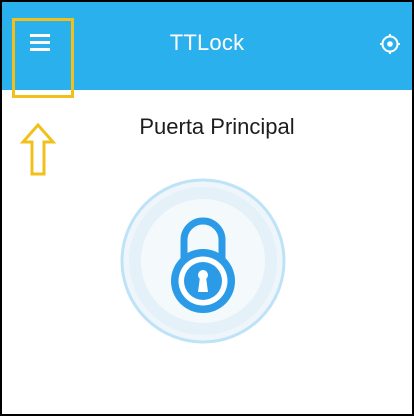  I want to click on lock-name: Puerta Principal, so click(217, 126).